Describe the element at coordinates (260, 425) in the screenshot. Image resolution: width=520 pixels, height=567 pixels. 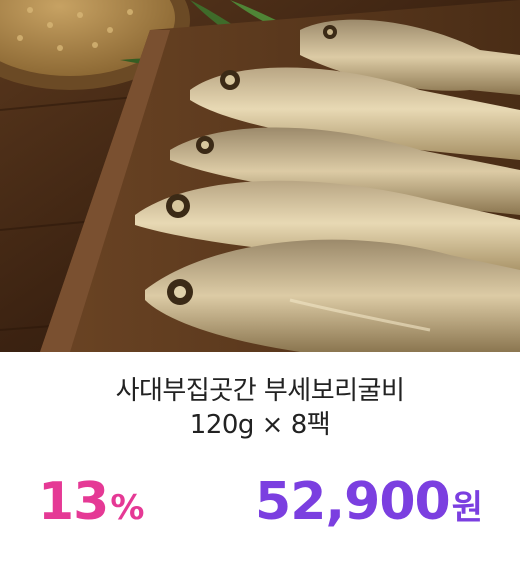
I see `product-option: 120g × 8팩` at that location.